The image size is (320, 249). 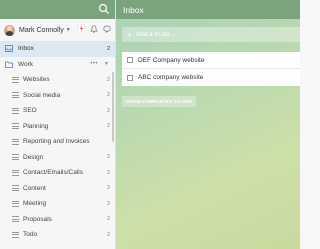 I want to click on todo-item: DEF Company website, so click(x=211, y=60).